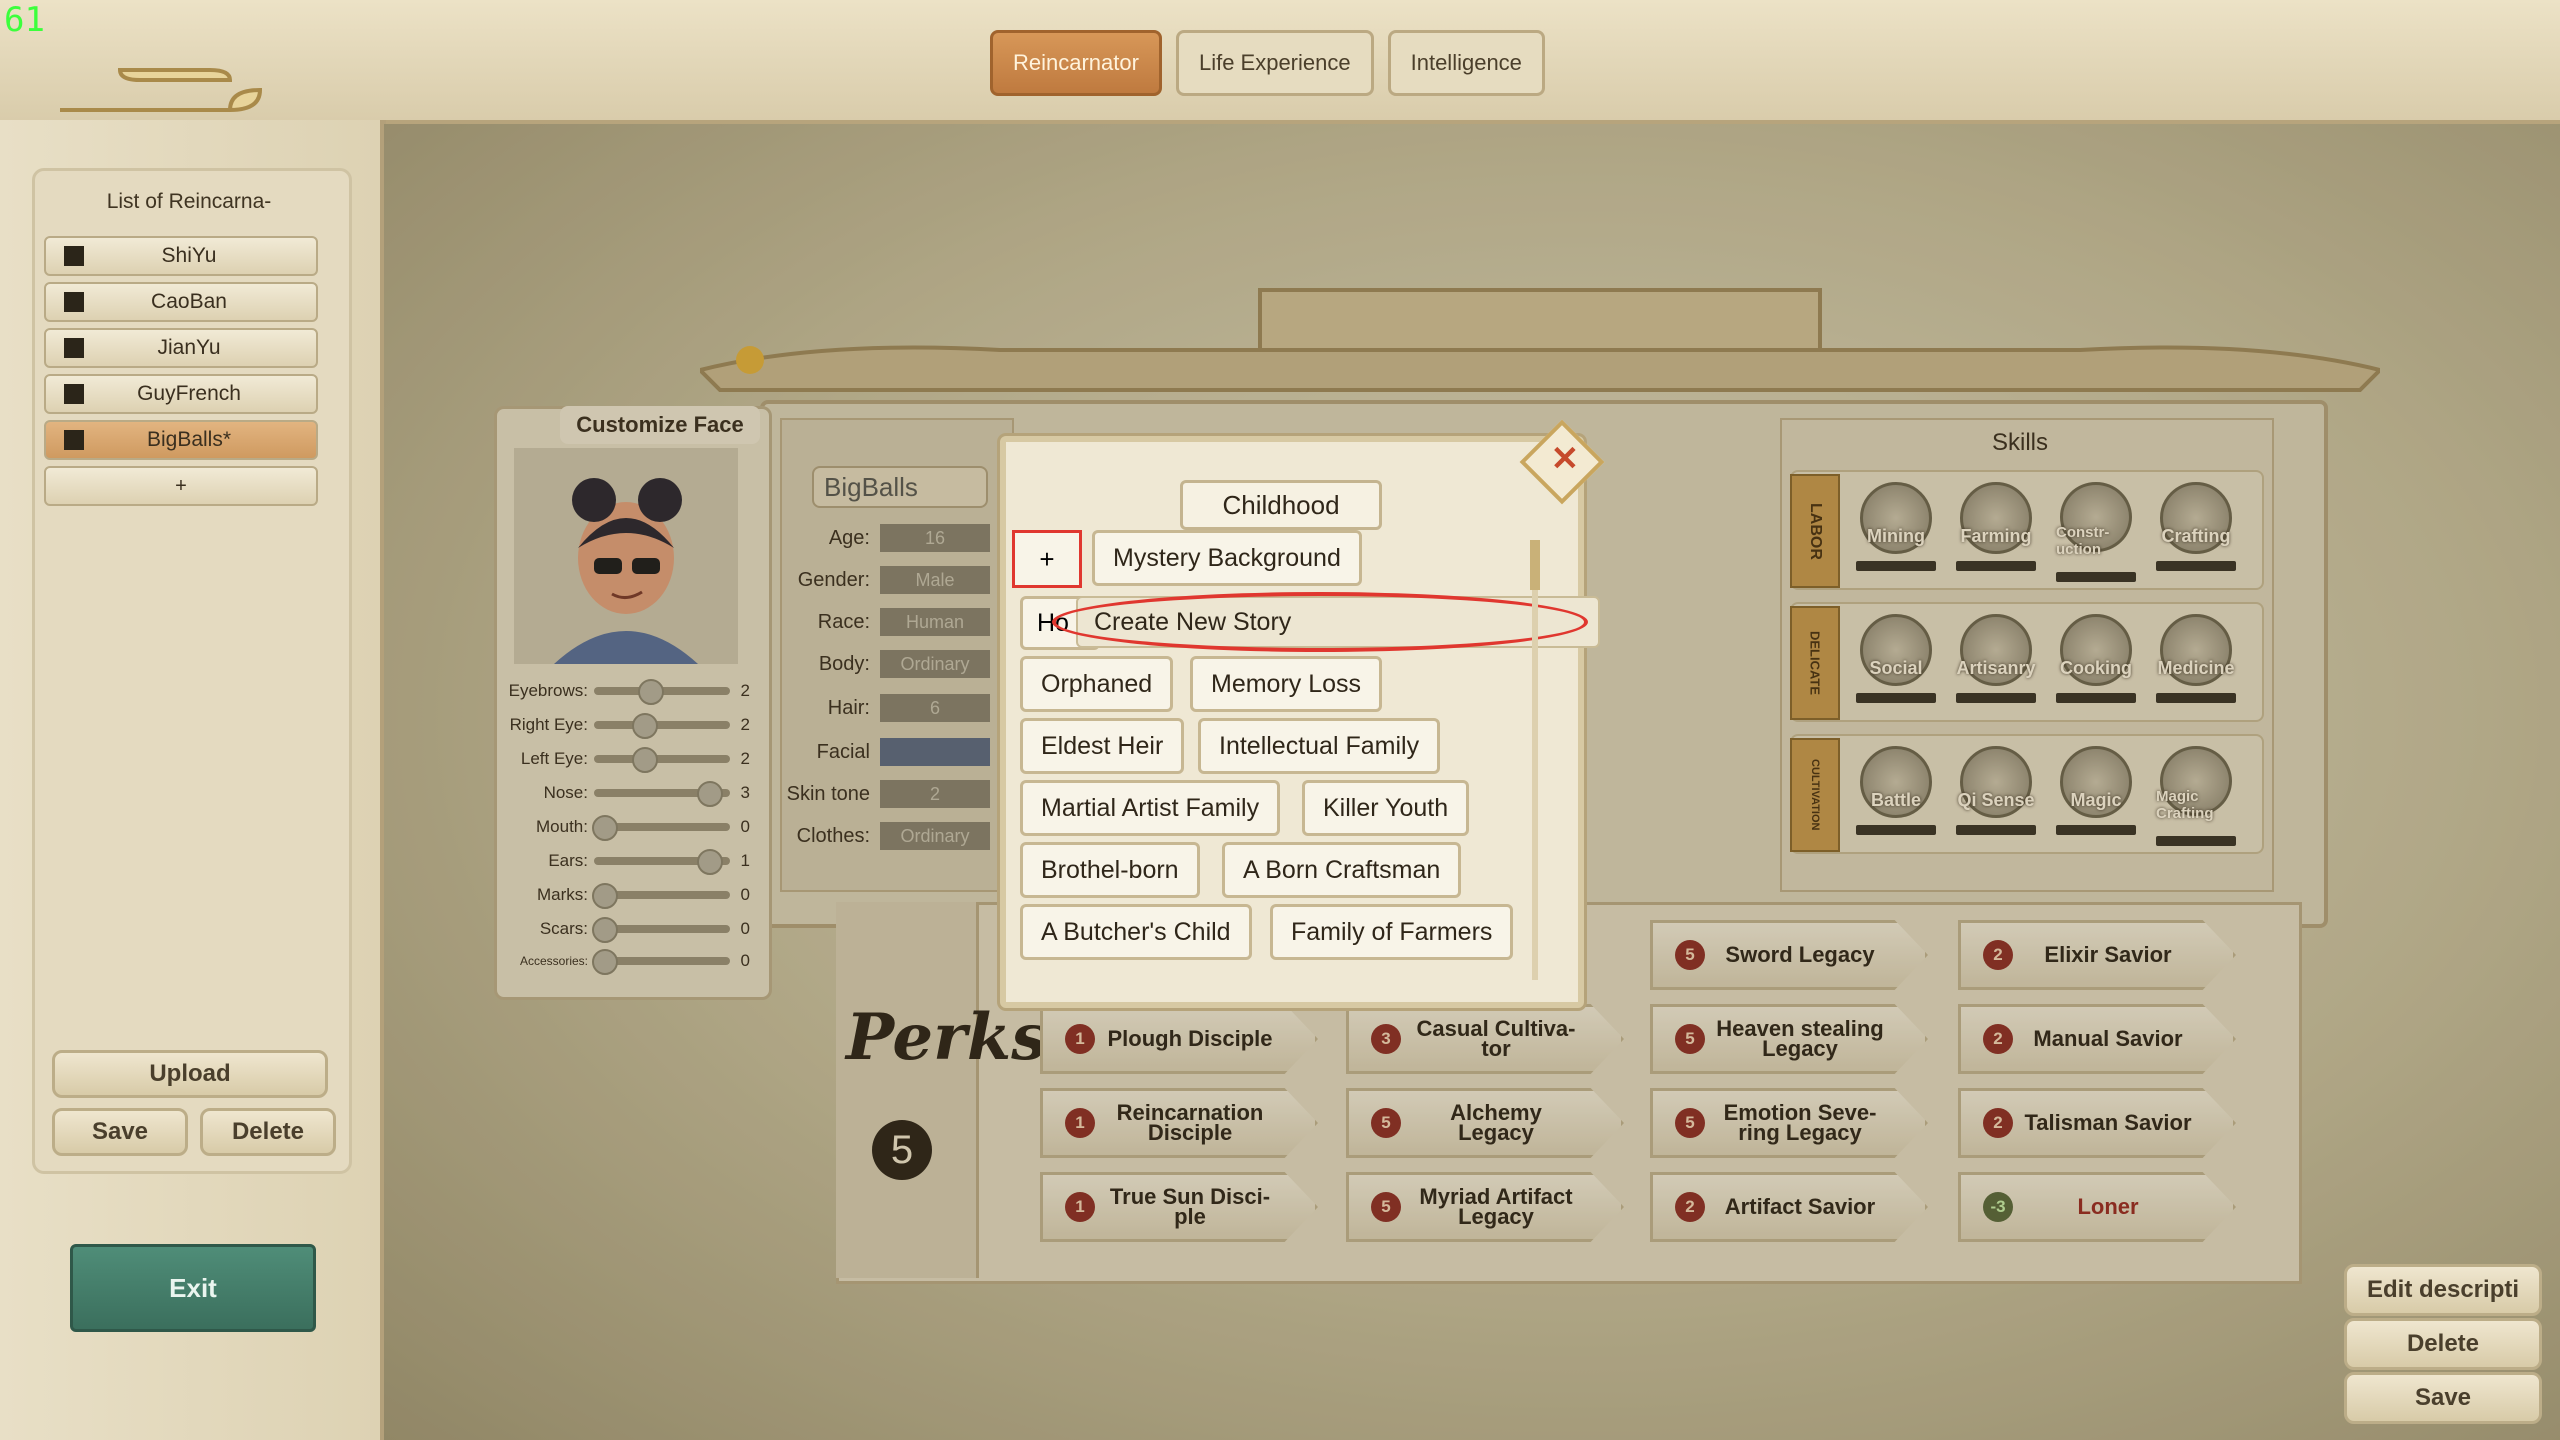 The image size is (2560, 1440). Describe the element at coordinates (1102, 746) in the screenshot. I see `option-eldest-heir: Eldest Heir` at that location.